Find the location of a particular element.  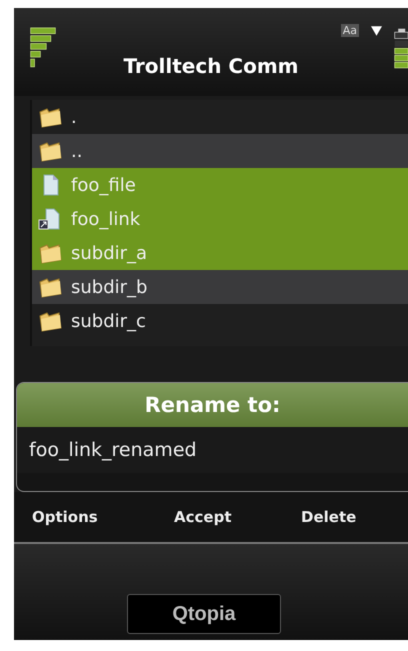

window-title: Trolltech Comm is located at coordinates (211, 66).